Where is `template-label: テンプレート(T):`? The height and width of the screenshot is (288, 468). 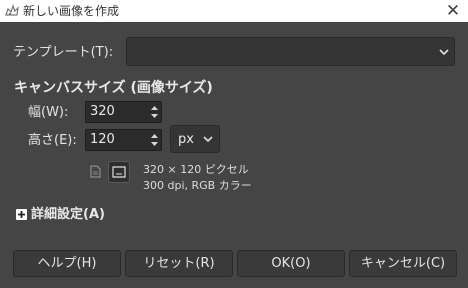
template-label: テンプレート(T): is located at coordinates (63, 52).